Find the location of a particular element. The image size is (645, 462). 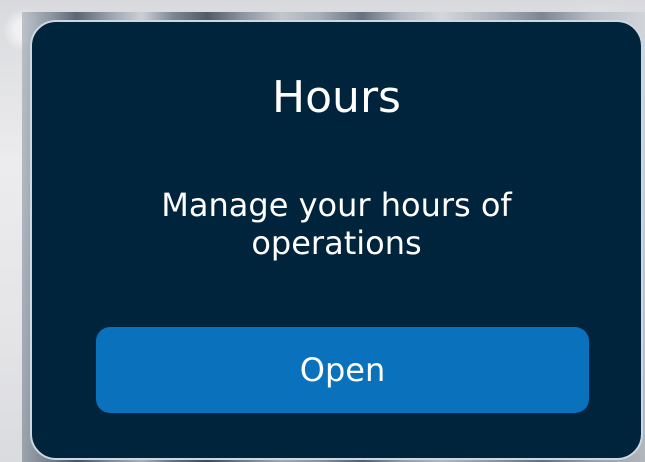

card-description: Manage your hours of operations is located at coordinates (336, 224).